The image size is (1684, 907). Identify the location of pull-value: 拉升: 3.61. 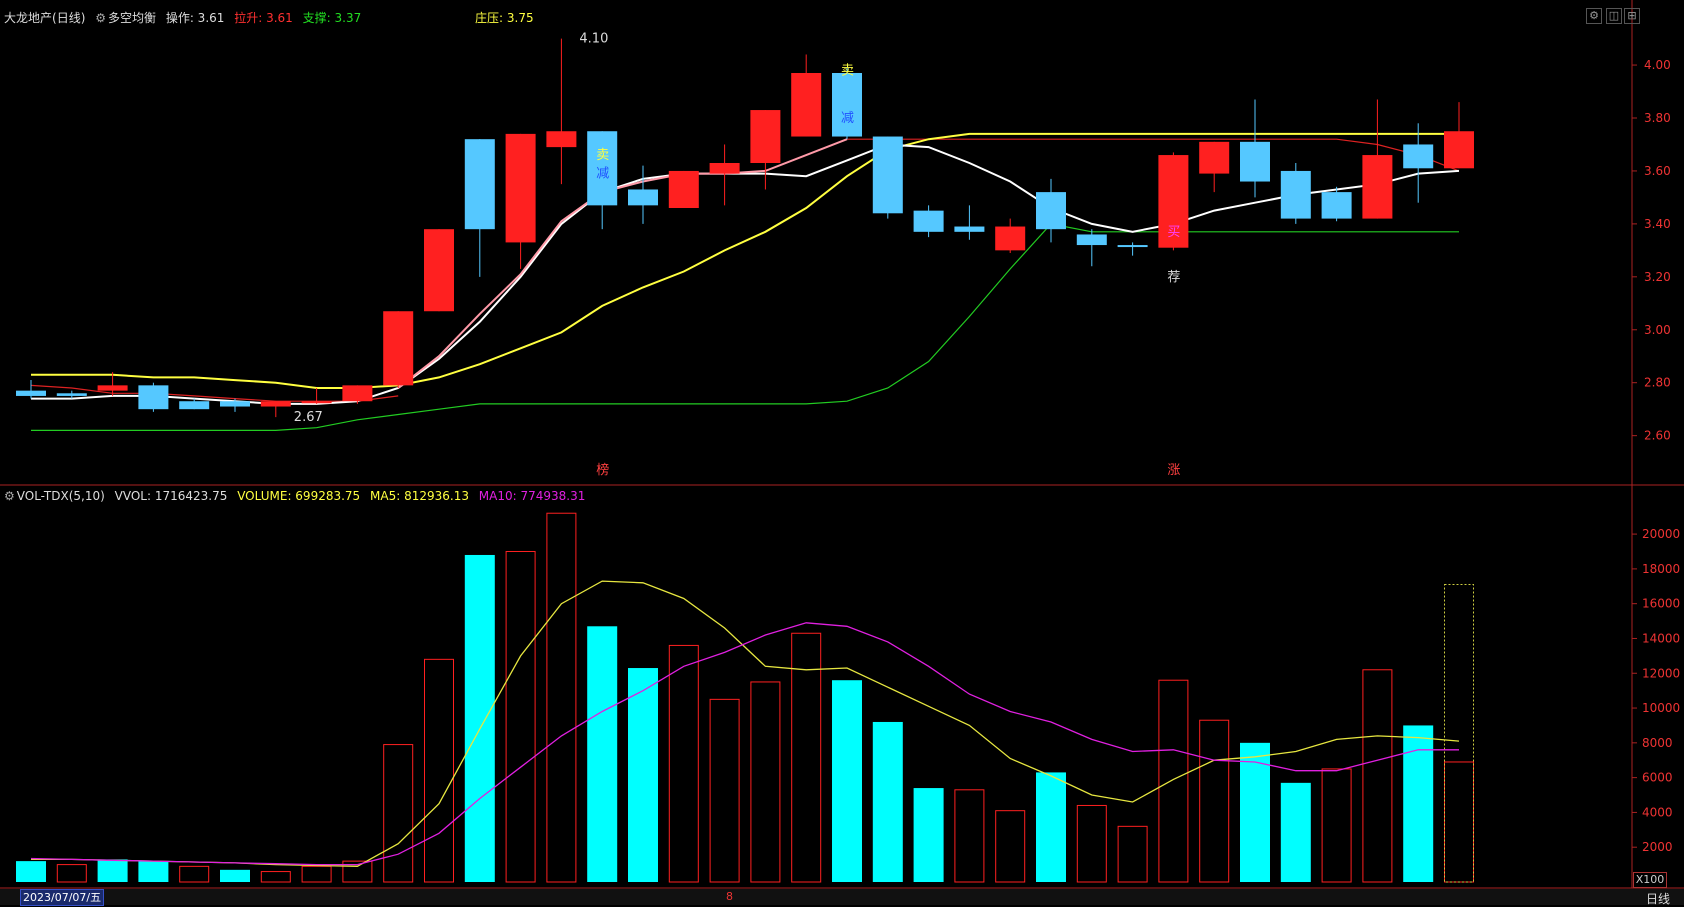
(263, 18).